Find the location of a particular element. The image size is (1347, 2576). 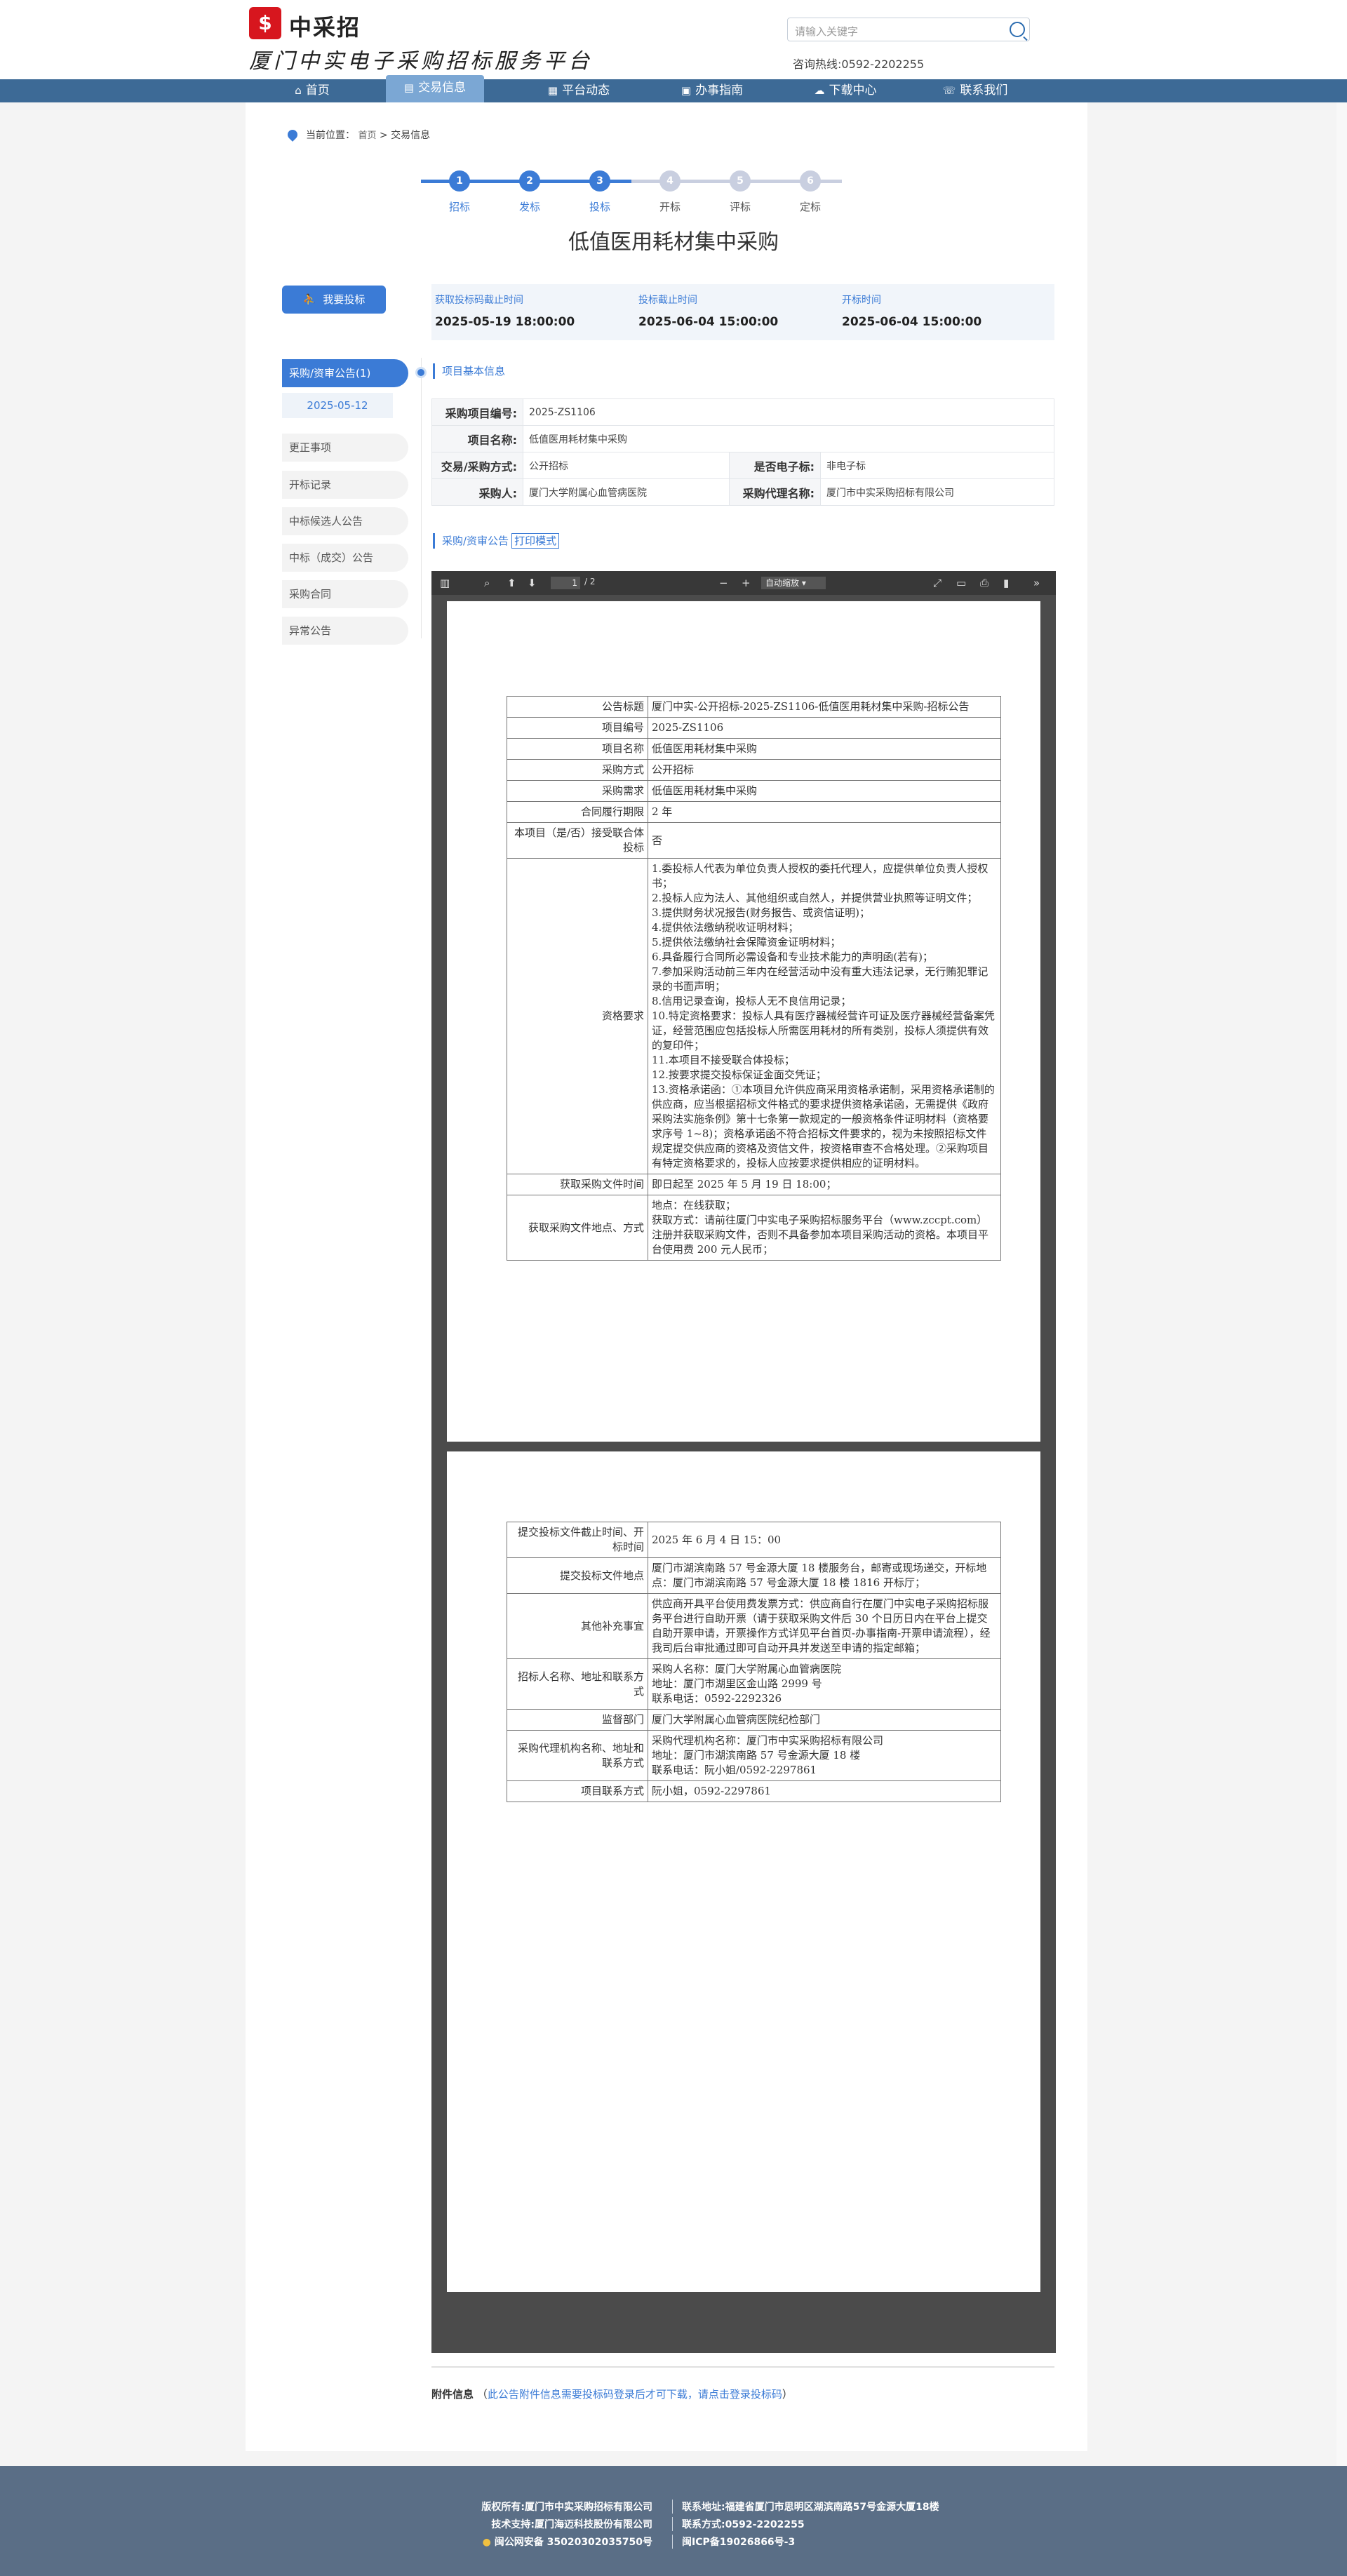

footer-support: 技术支持:厦门海迈科技股份有限公司 is located at coordinates (571, 2524).